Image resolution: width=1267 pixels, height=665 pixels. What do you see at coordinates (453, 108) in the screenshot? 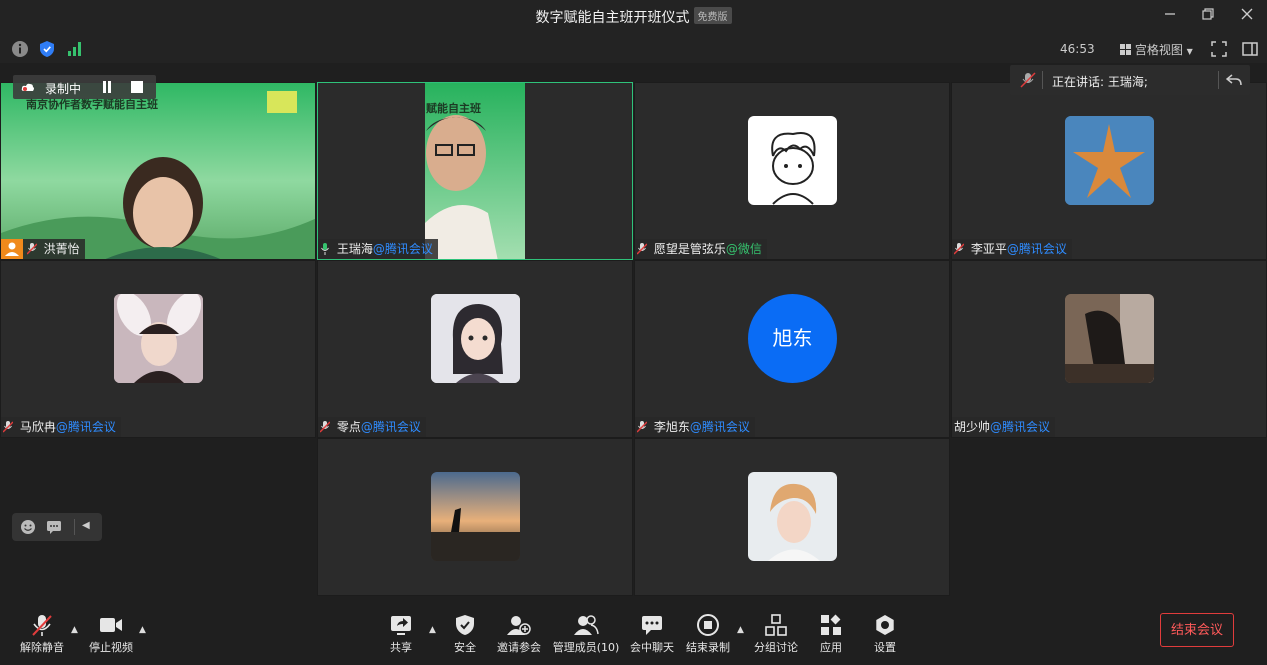
I see `video-banner-text: 赋能自主班` at bounding box center [453, 108].